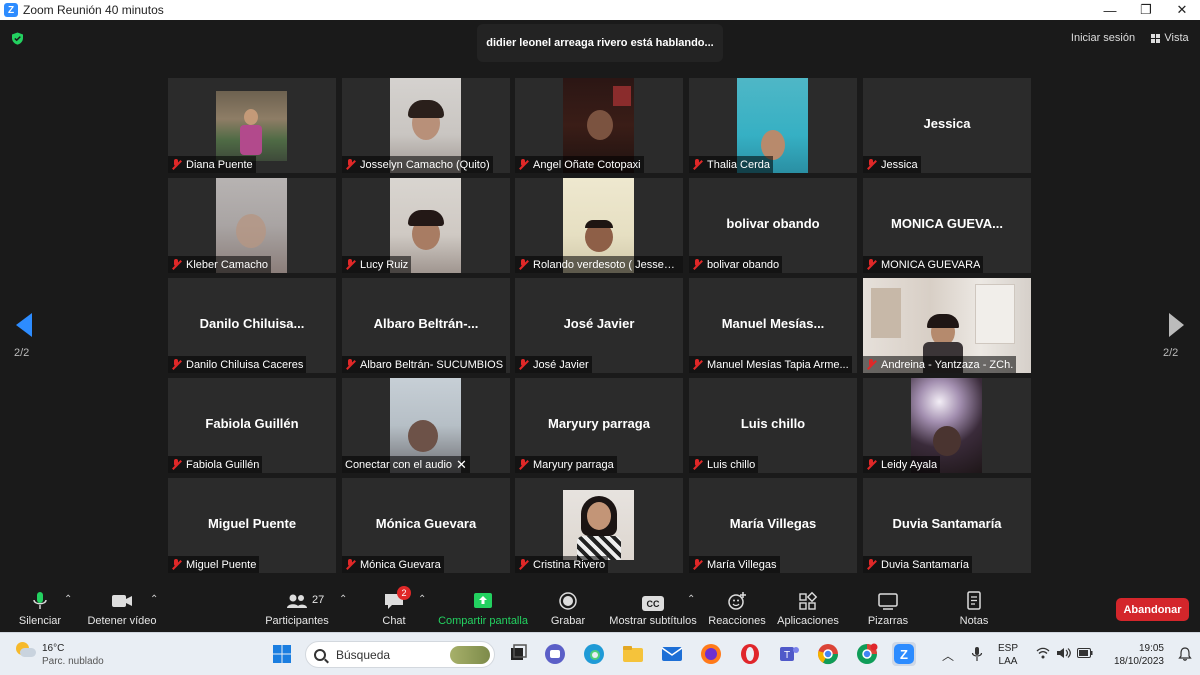 The height and width of the screenshot is (675, 1200). Describe the element at coordinates (11, 10) in the screenshot. I see `zoom-logo-icon: Z` at that location.